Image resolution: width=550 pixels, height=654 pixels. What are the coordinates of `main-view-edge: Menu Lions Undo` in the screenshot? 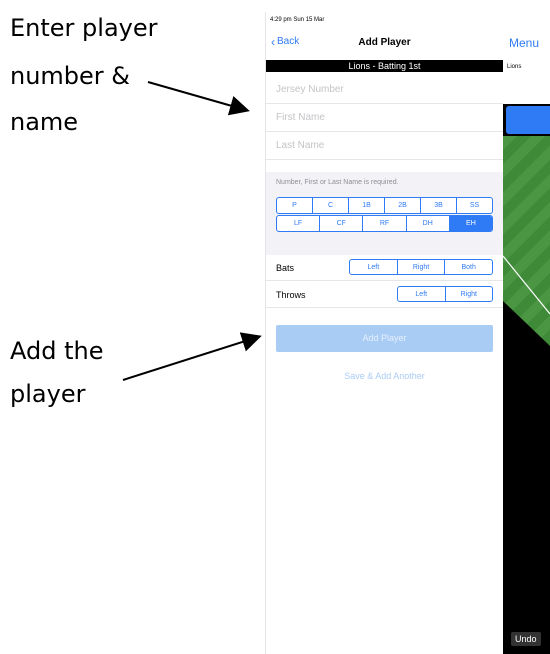 It's located at (526, 333).